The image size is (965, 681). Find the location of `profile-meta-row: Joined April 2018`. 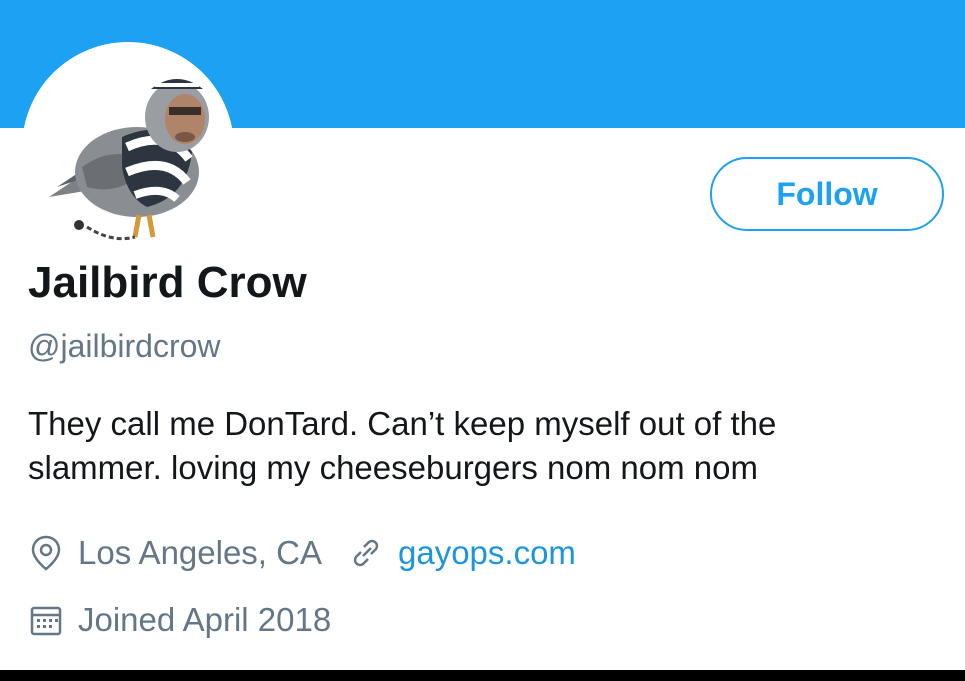

profile-meta-row: Joined April 2018 is located at coordinates (179, 620).